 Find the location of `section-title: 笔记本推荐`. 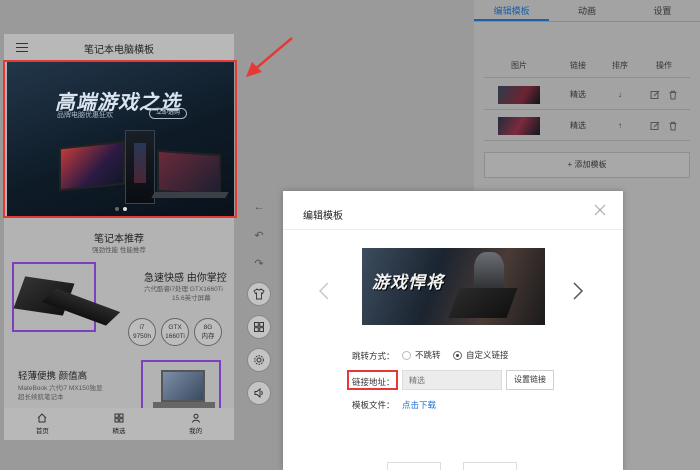

section-title: 笔记本推荐 is located at coordinates (119, 239).